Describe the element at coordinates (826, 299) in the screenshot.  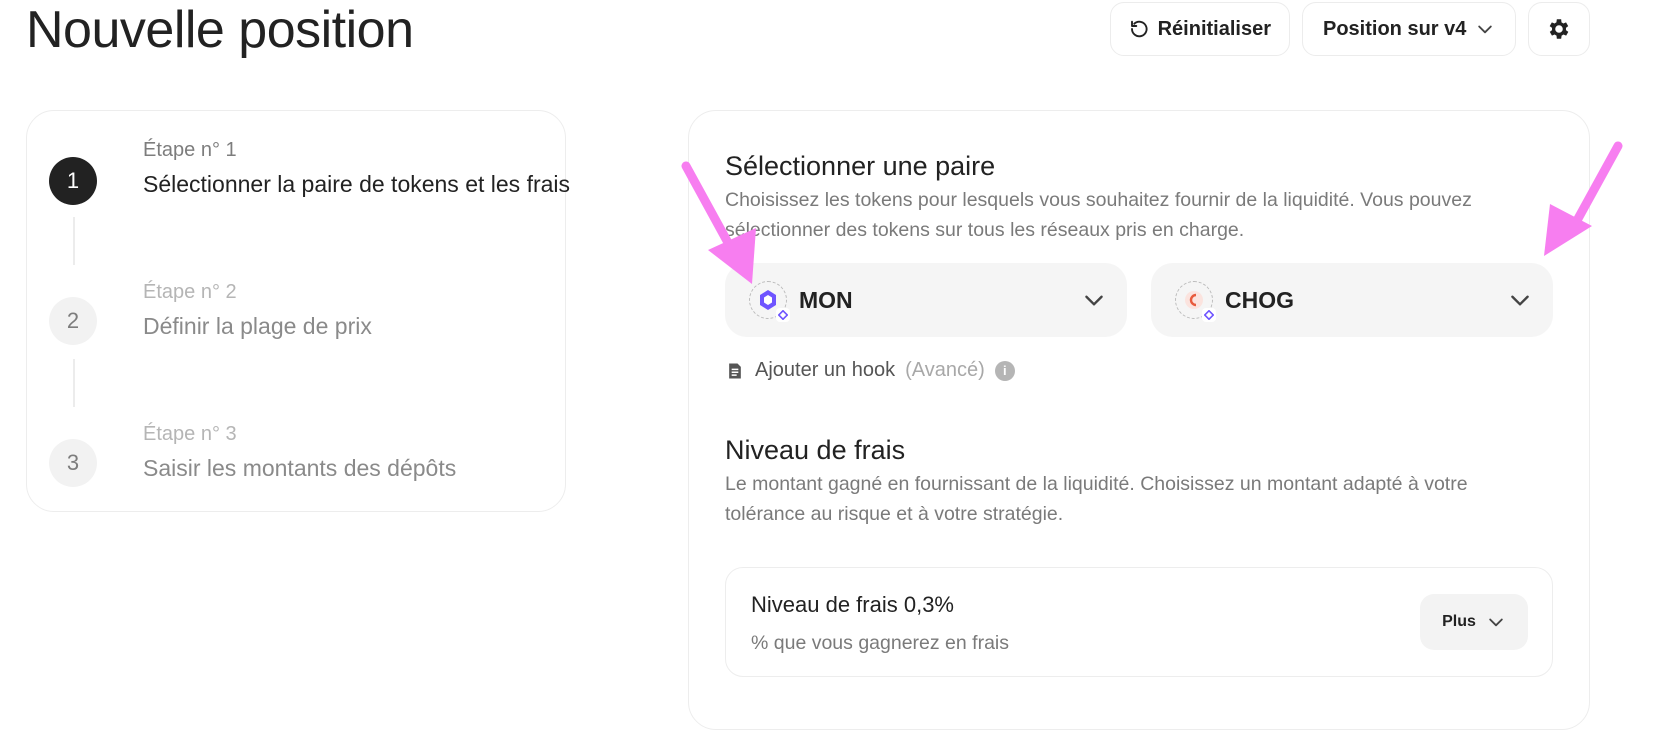
I see `token-a-symbol: MON` at that location.